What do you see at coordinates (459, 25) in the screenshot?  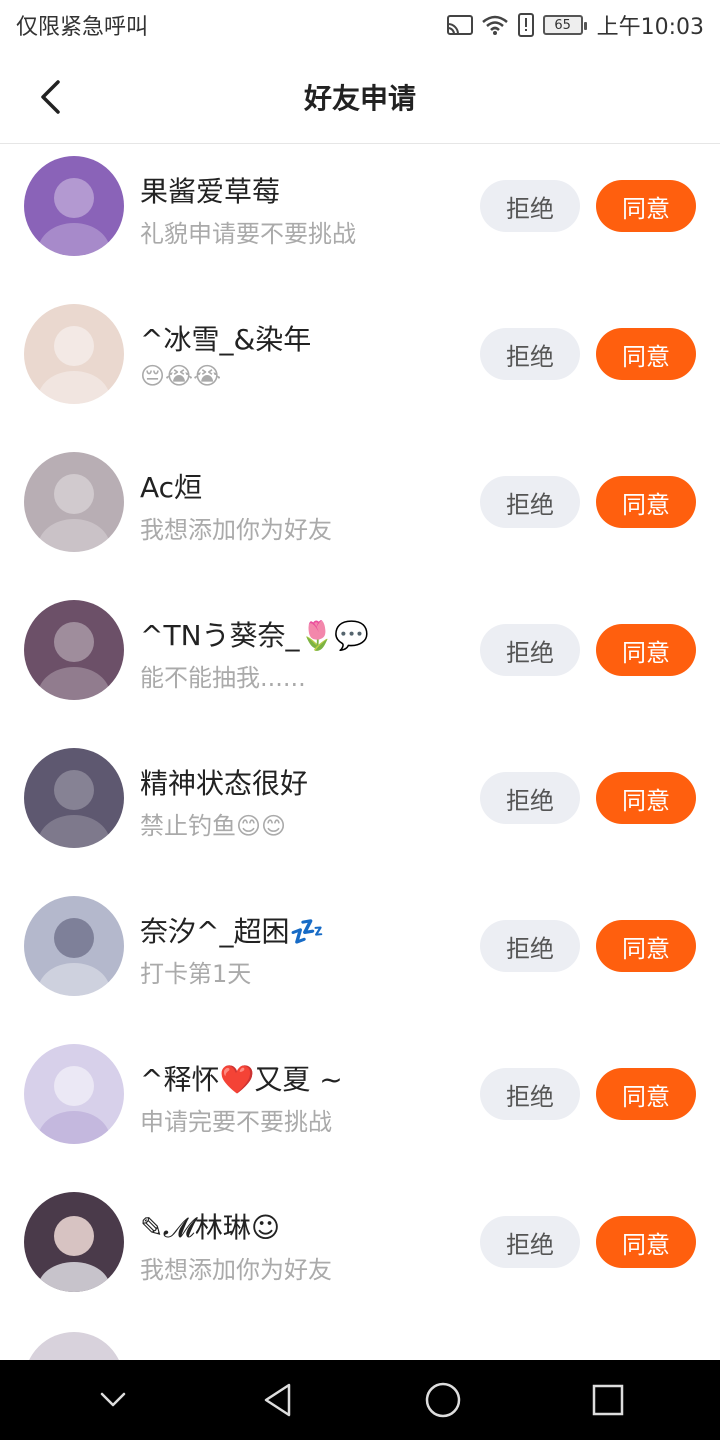 I see `cast-icon` at bounding box center [459, 25].